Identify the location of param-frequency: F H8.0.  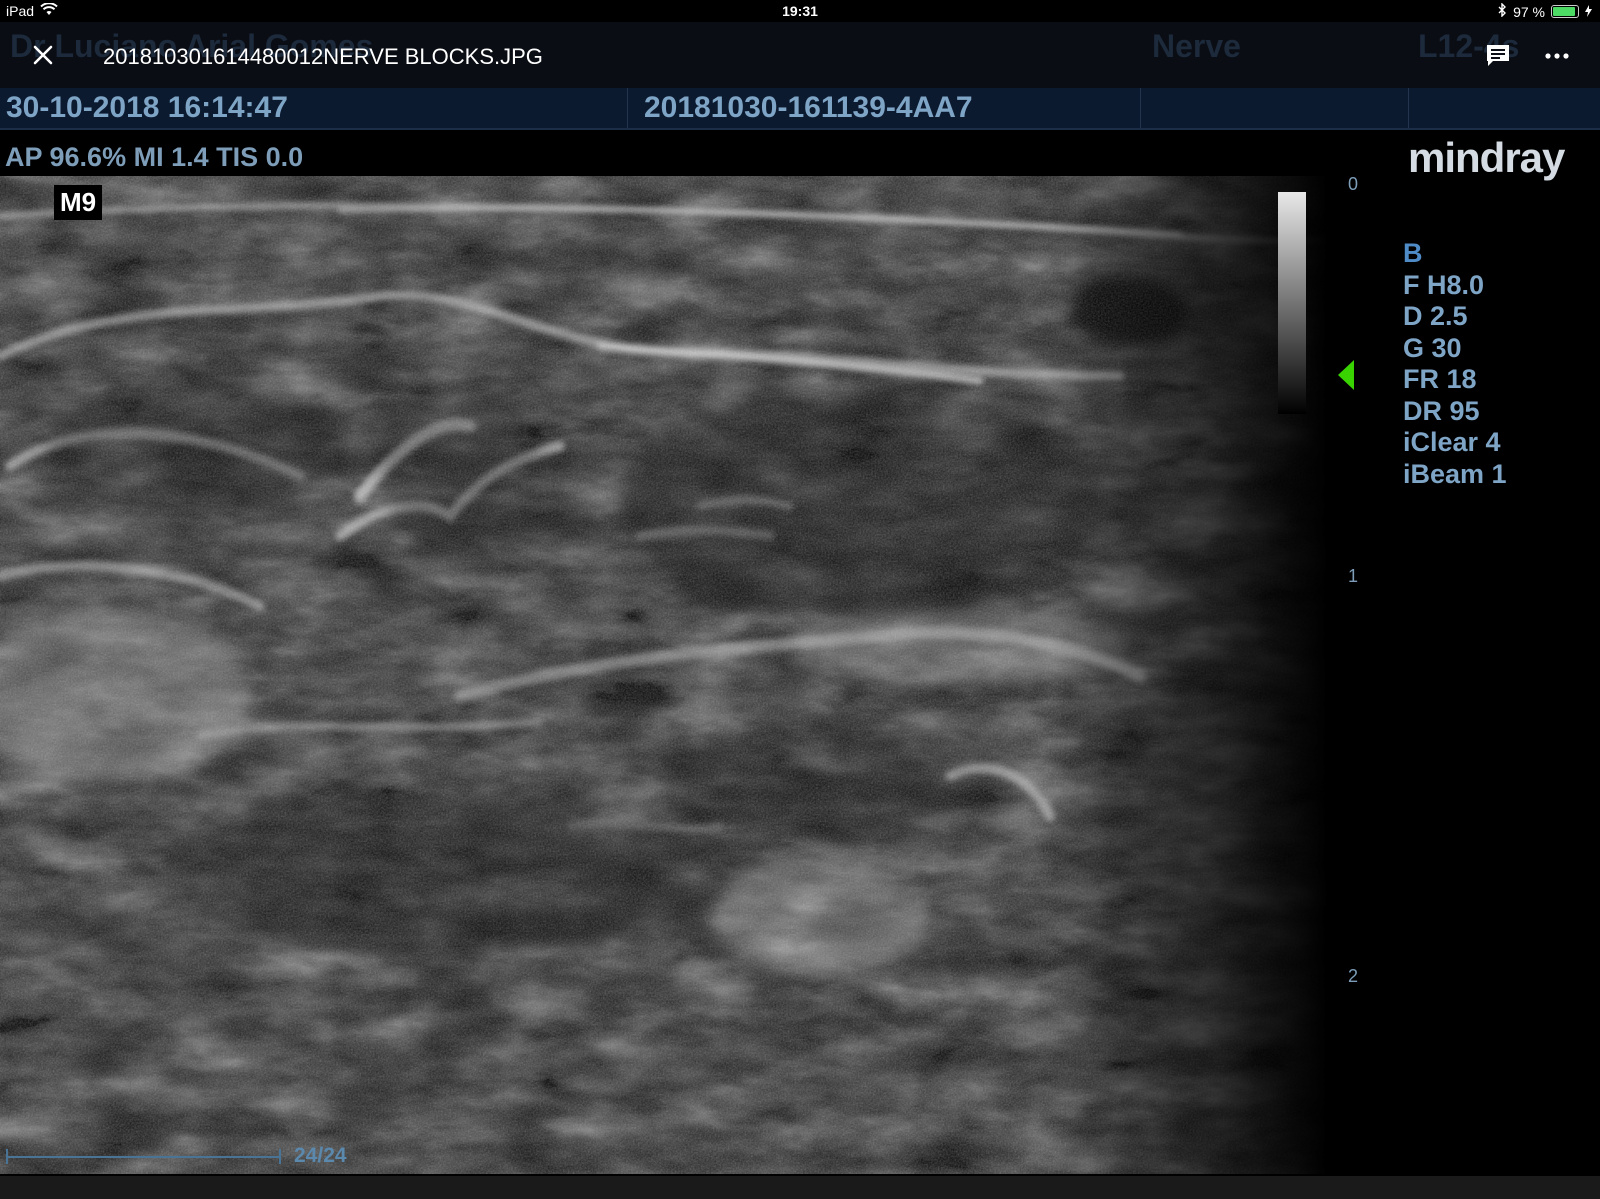
(1444, 284).